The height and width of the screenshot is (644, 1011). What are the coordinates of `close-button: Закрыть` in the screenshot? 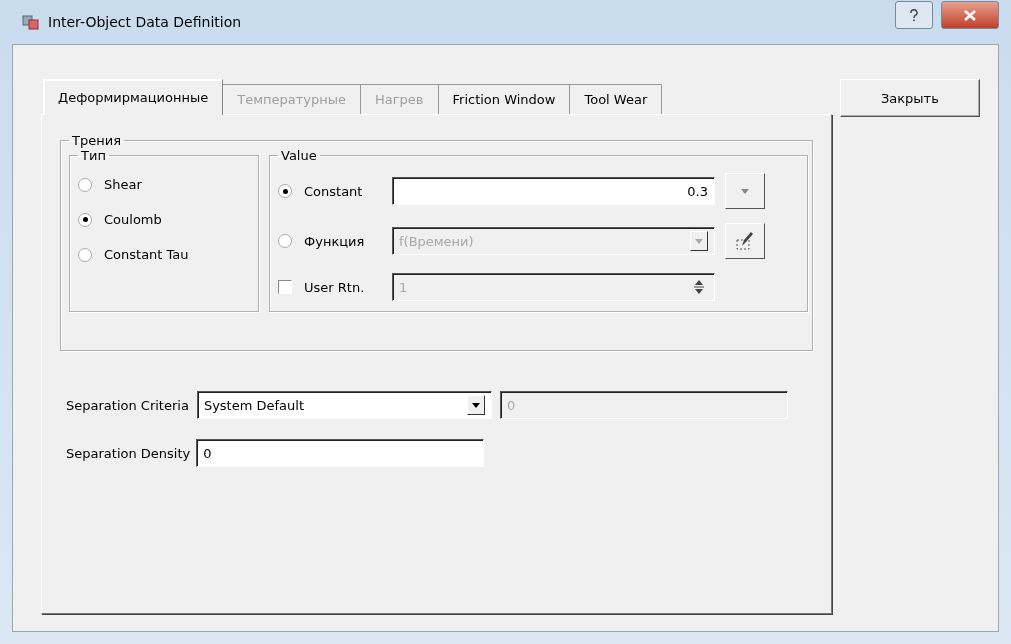 It's located at (909, 98).